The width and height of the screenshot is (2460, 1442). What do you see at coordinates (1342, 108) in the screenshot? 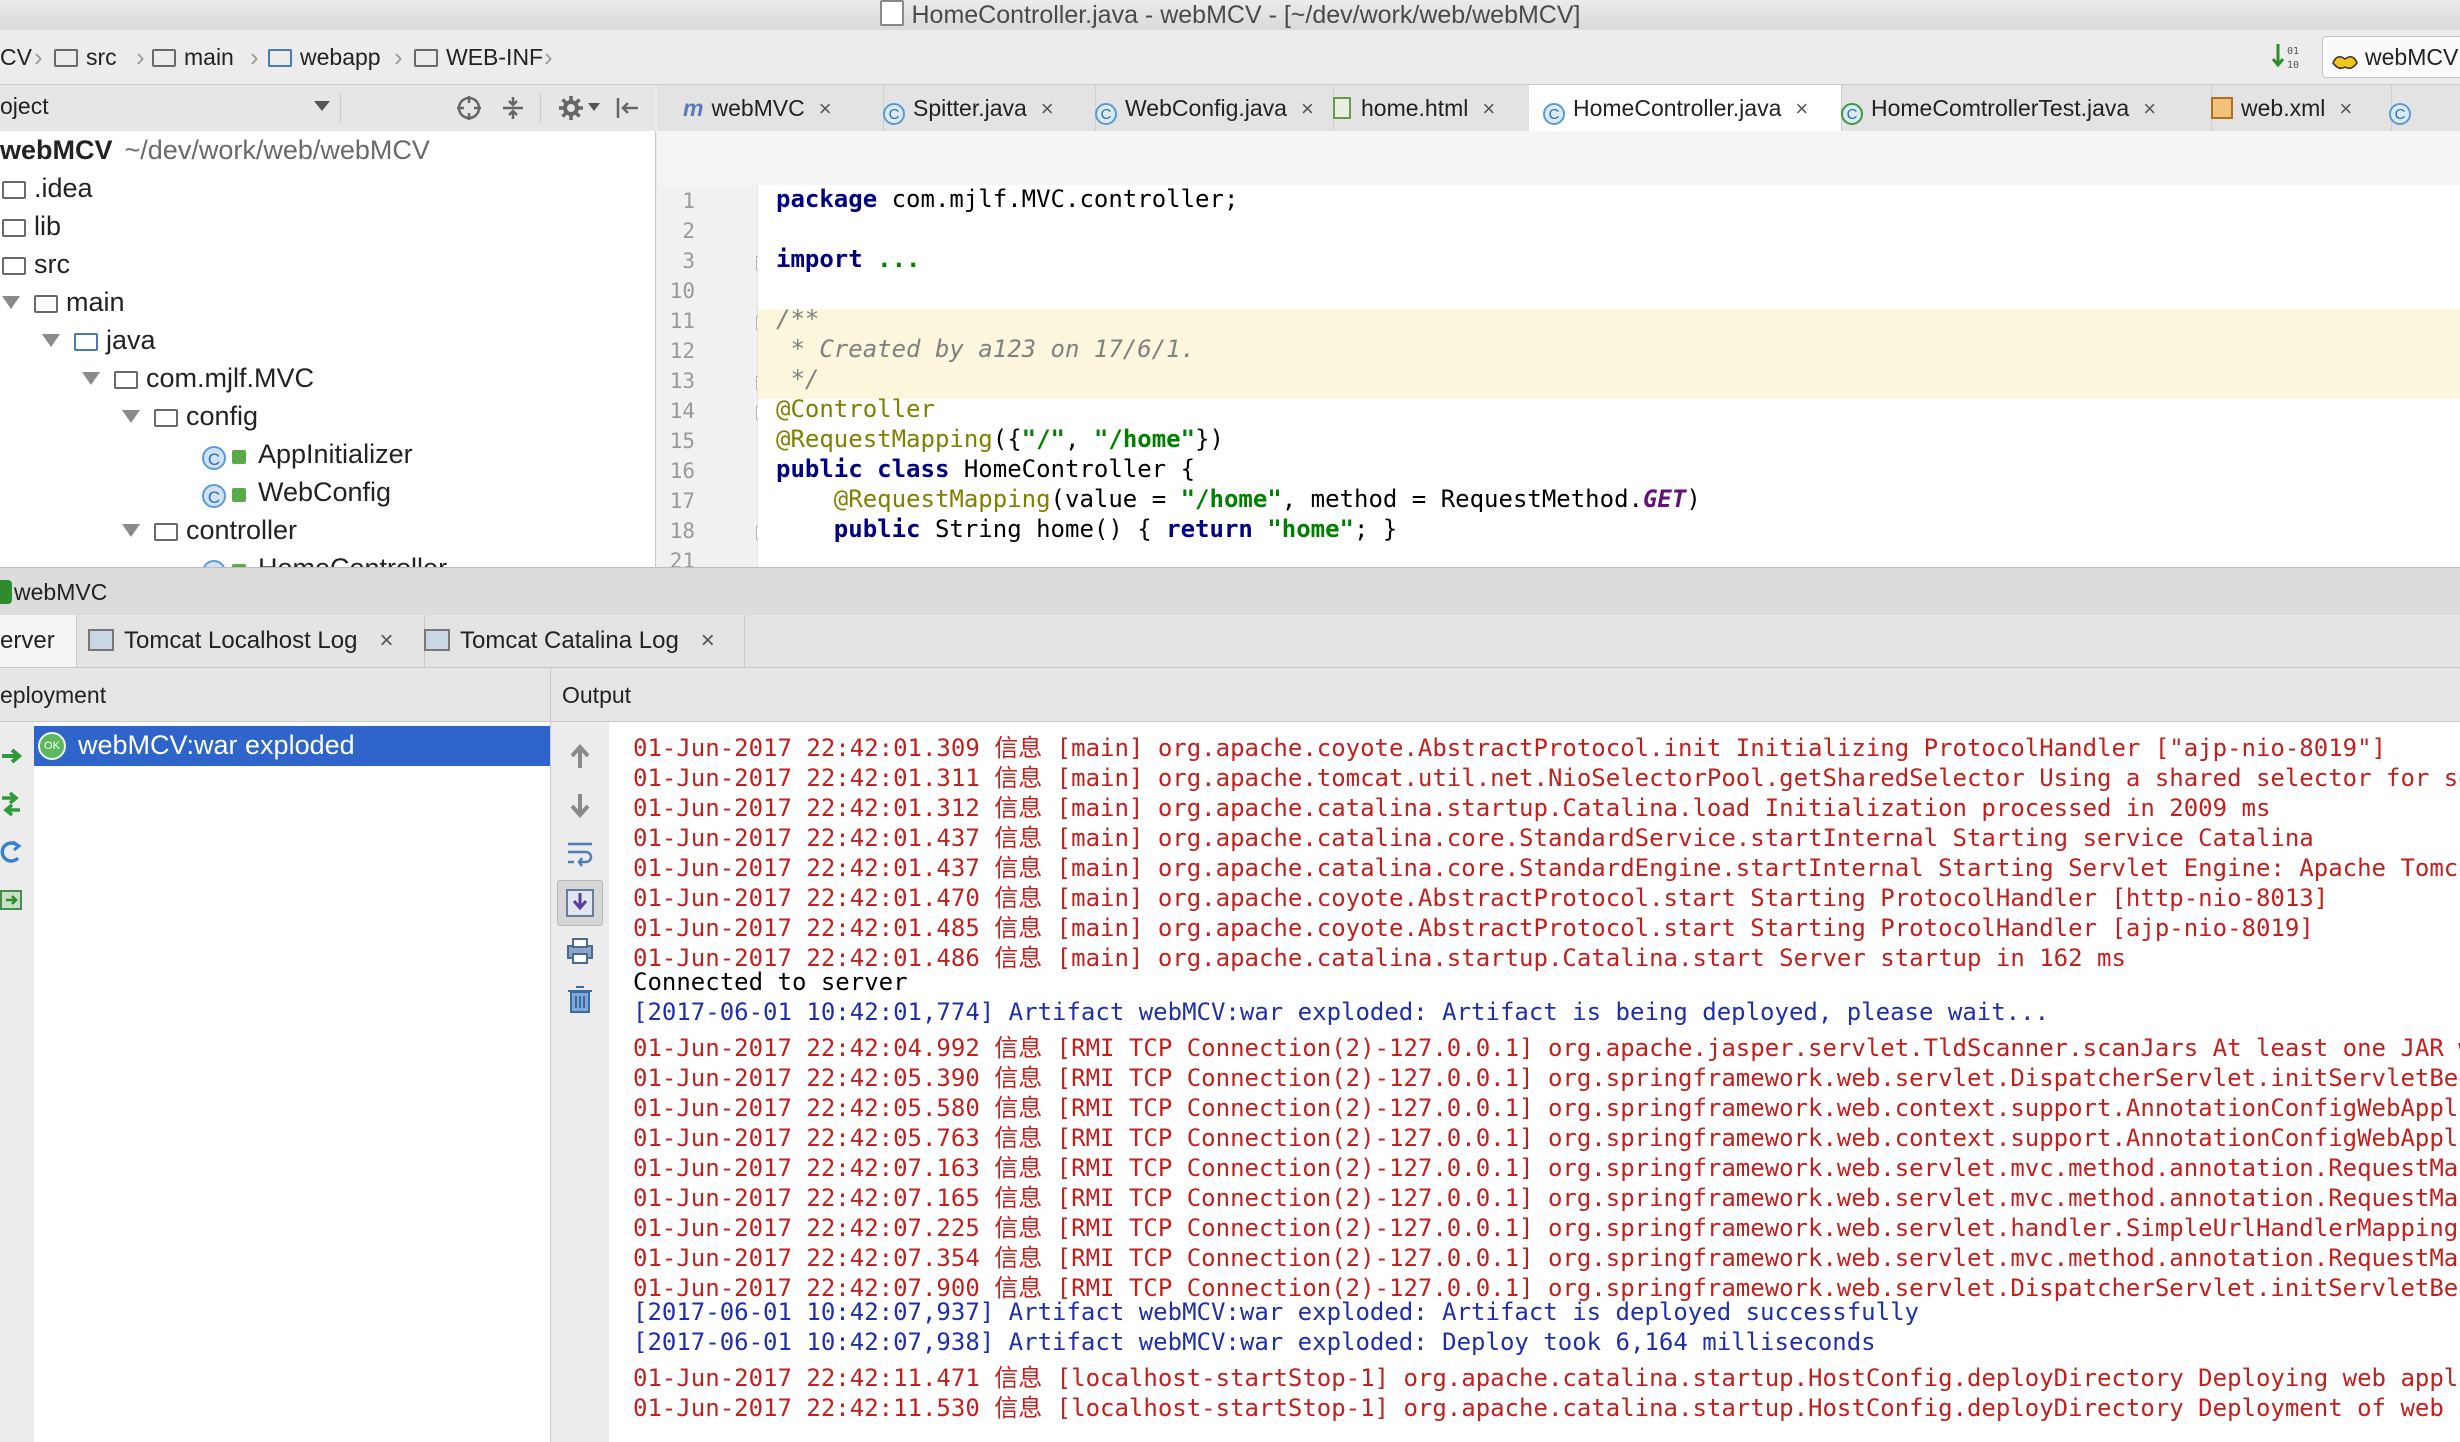
I see `html-file-icon` at bounding box center [1342, 108].